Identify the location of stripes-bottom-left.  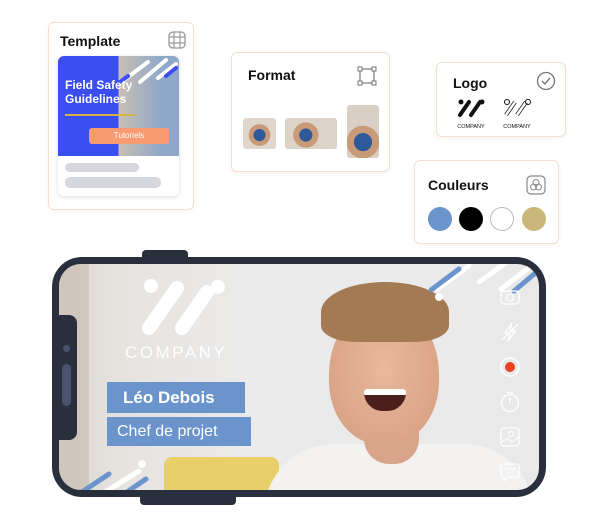
(114, 475).